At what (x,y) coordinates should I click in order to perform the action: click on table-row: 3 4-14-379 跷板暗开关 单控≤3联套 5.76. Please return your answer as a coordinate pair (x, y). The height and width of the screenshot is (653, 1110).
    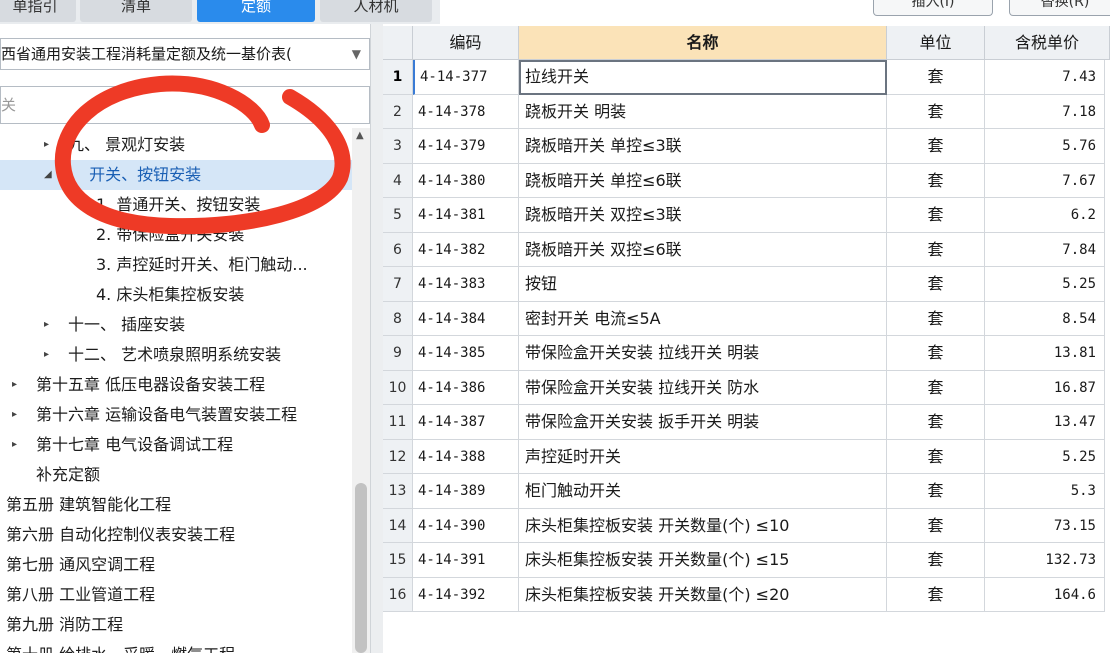
    Looking at the image, I should click on (746, 146).